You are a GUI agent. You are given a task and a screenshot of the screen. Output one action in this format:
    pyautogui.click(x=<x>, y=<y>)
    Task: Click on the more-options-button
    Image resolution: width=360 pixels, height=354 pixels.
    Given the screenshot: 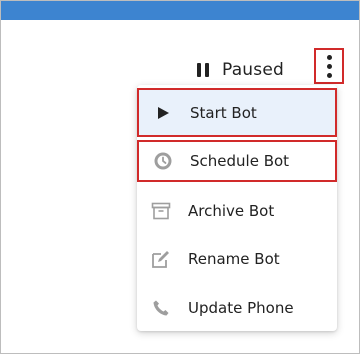 What is the action you would take?
    pyautogui.click(x=329, y=66)
    